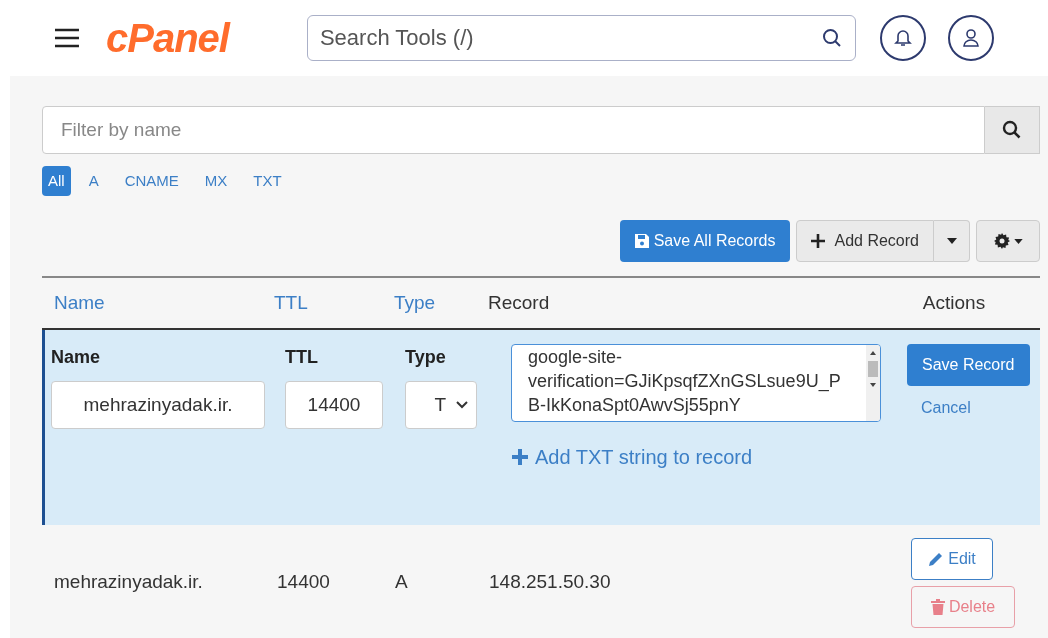 This screenshot has height=638, width=1048. Describe the element at coordinates (550, 582) in the screenshot. I see `table-cell: 148.251.50.30` at that location.